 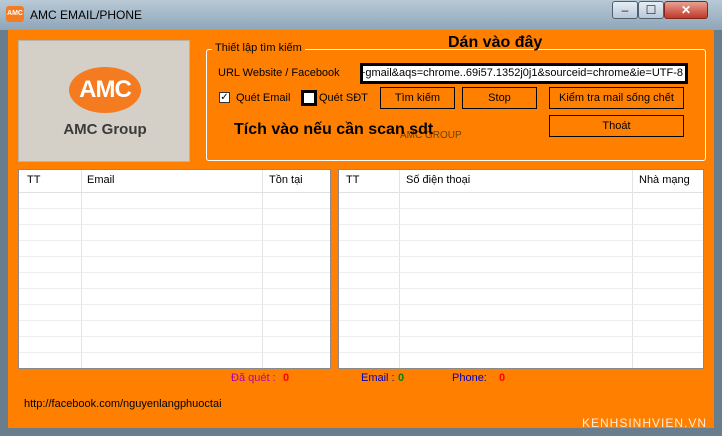 I want to click on logo-panel: AMC AMC Group, so click(x=104, y=101).